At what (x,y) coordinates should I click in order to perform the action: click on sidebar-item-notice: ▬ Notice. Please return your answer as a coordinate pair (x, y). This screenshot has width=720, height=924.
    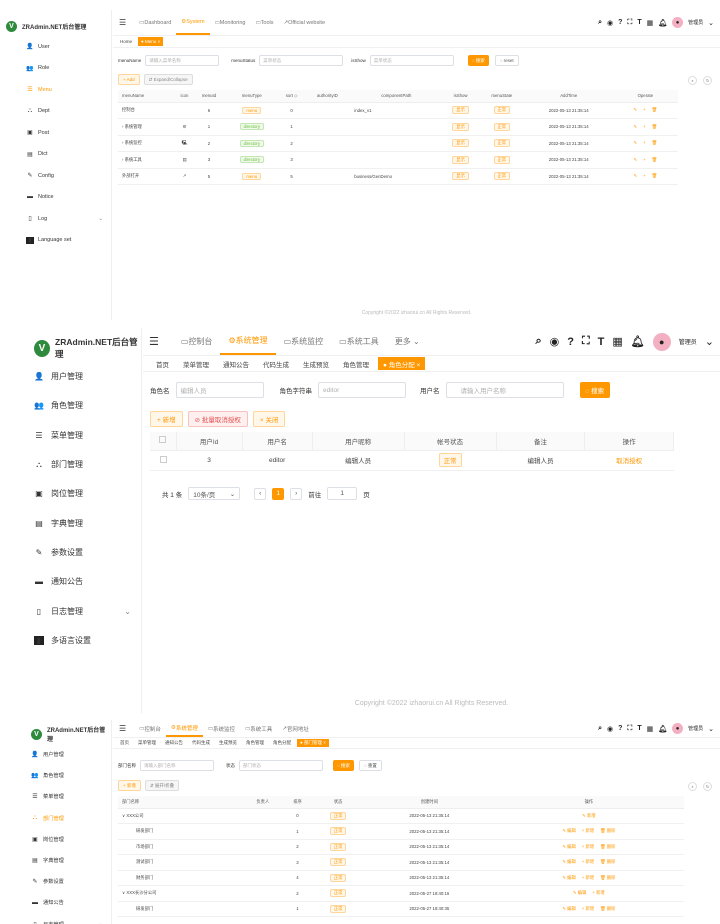
    Looking at the image, I should click on (55, 198).